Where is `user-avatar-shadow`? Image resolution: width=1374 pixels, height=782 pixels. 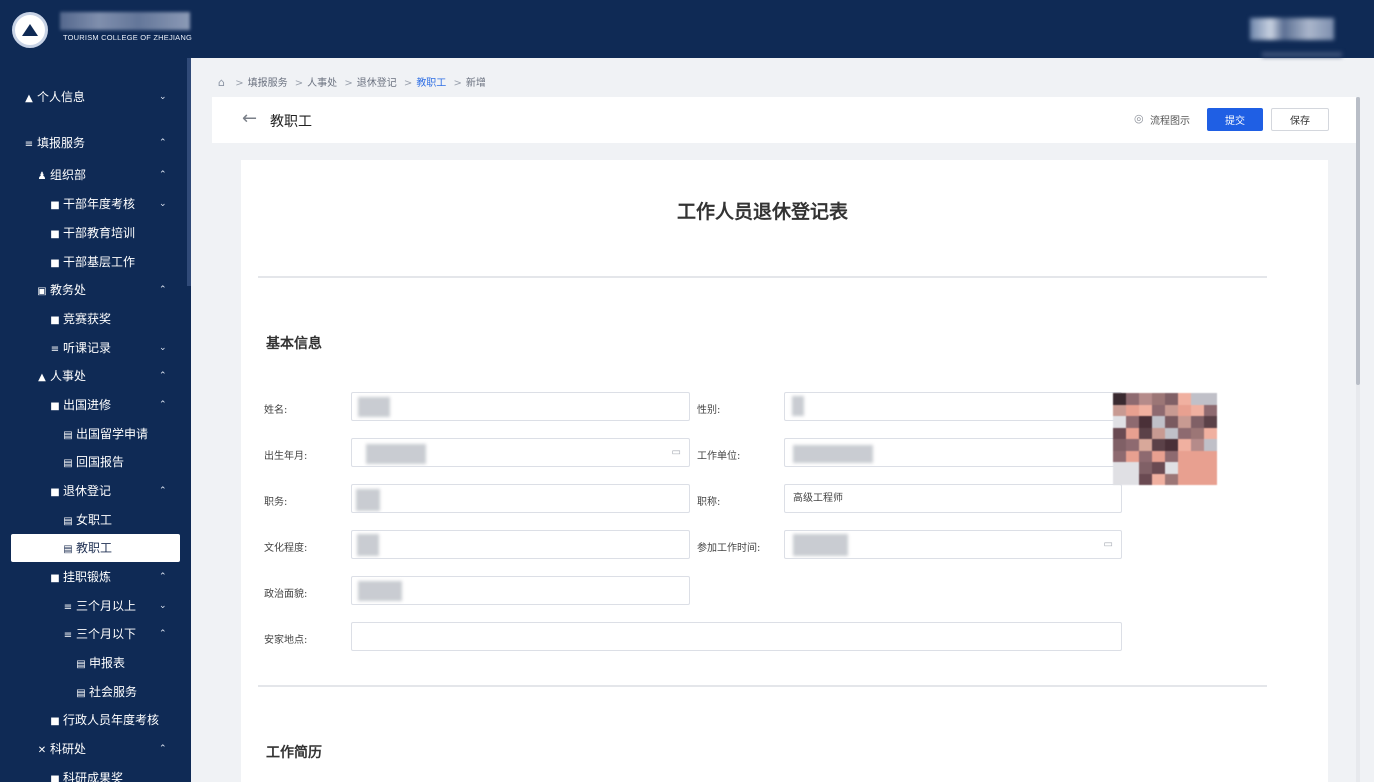
user-avatar-shadow is located at coordinates (1302, 54).